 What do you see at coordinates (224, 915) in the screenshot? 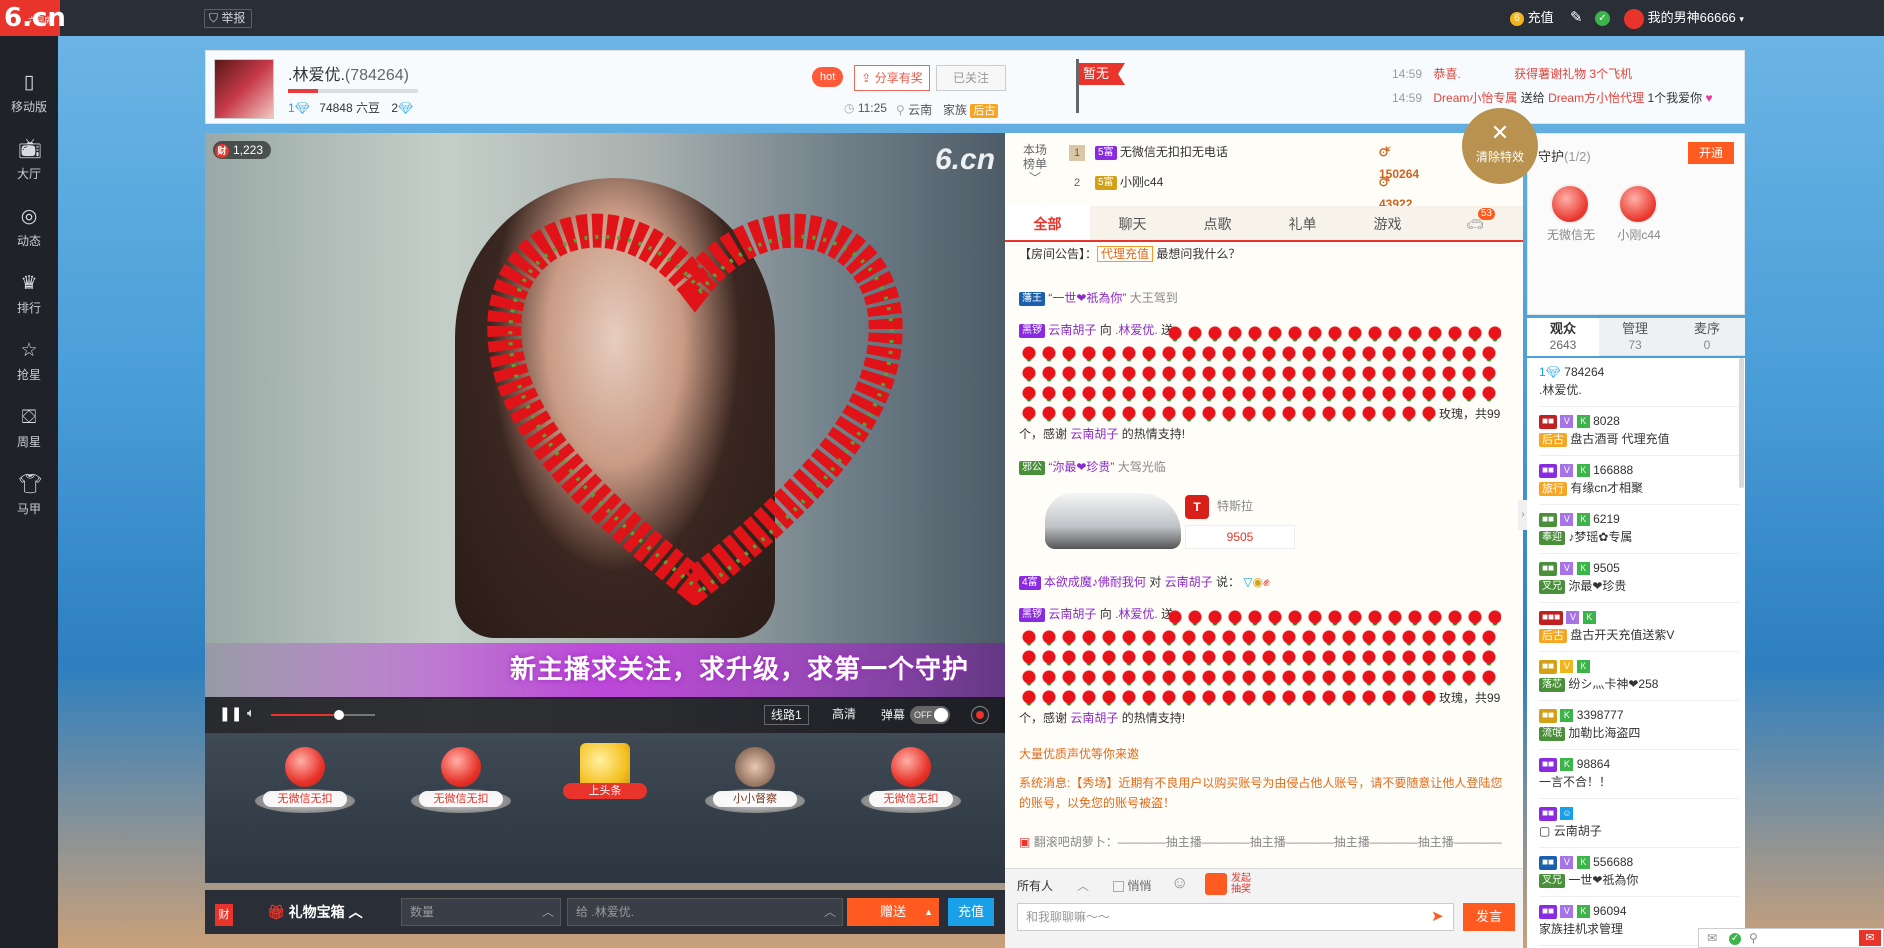
I see `fortune-icon: 财` at bounding box center [224, 915].